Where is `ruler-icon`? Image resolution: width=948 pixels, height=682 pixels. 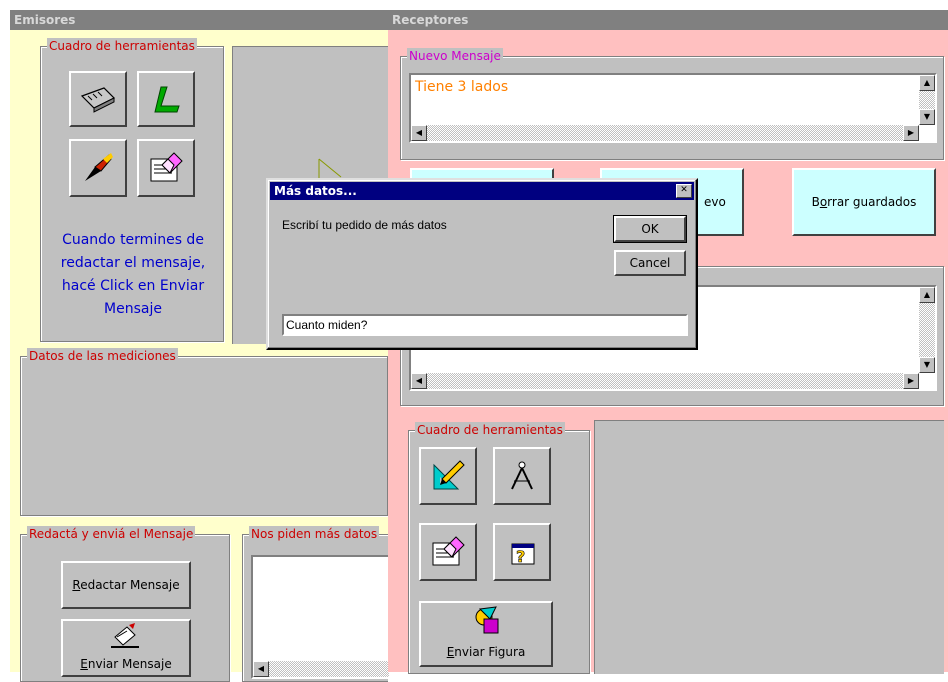 ruler-icon is located at coordinates (98, 100).